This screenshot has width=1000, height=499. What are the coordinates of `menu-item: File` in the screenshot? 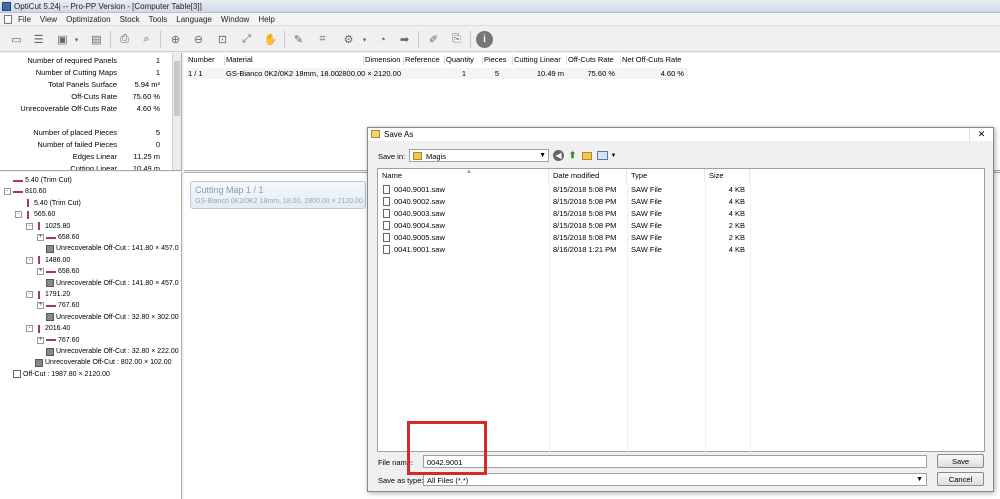 It's located at (24, 19).